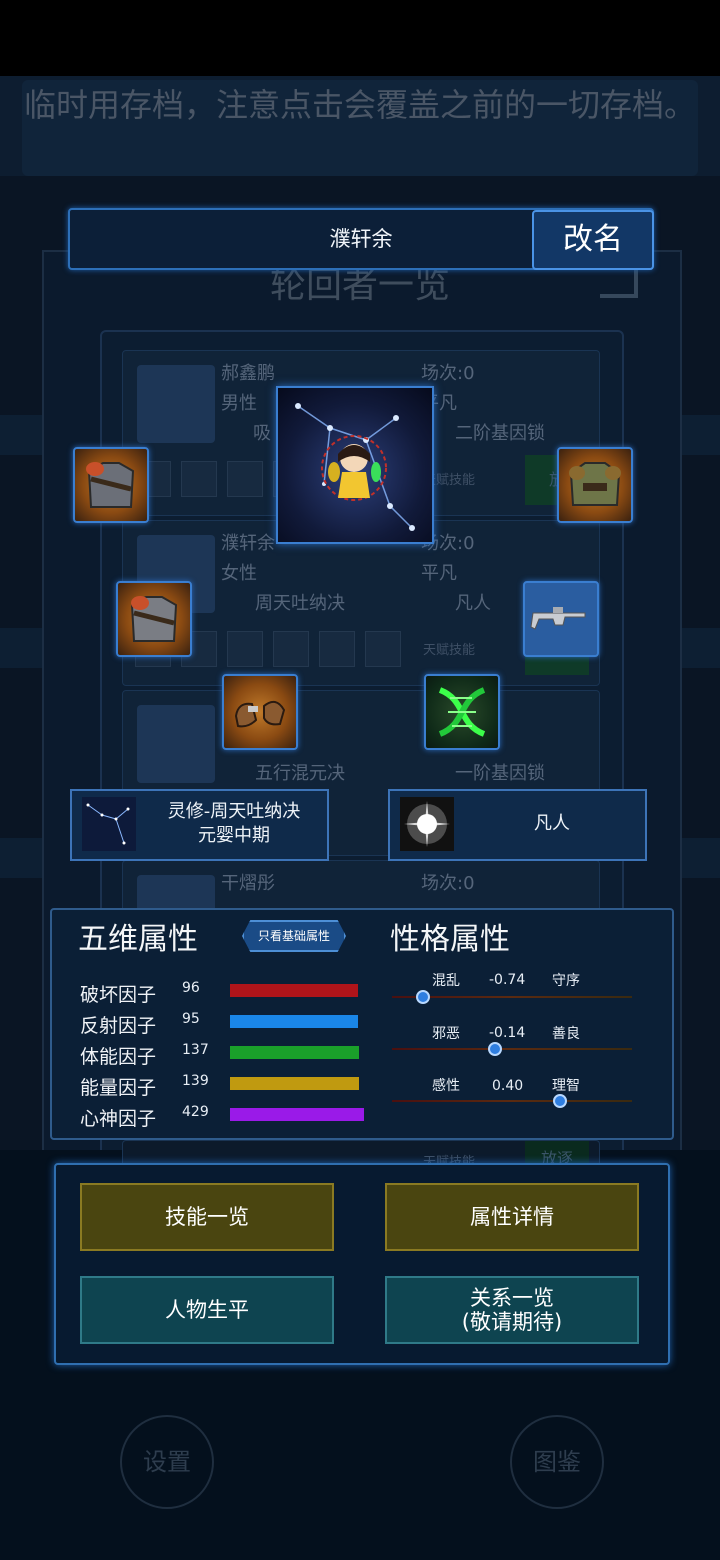 The image size is (720, 1560). What do you see at coordinates (593, 240) in the screenshot?
I see `rename-button: 改名` at bounding box center [593, 240].